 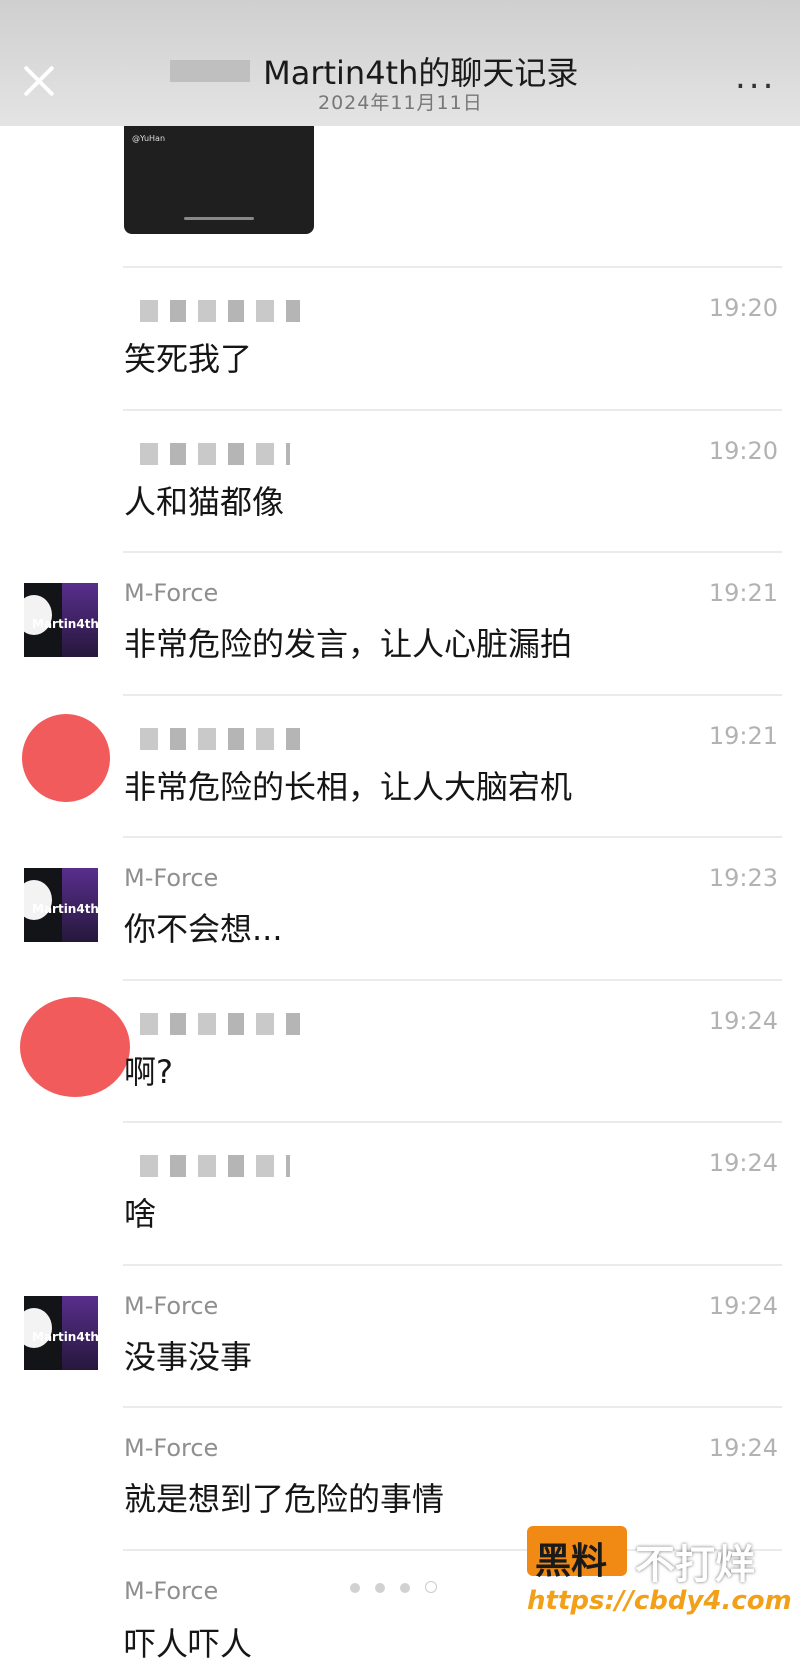 What do you see at coordinates (348, 644) in the screenshot?
I see `message-text: 非常危险的发言，让人心脏漏拍` at bounding box center [348, 644].